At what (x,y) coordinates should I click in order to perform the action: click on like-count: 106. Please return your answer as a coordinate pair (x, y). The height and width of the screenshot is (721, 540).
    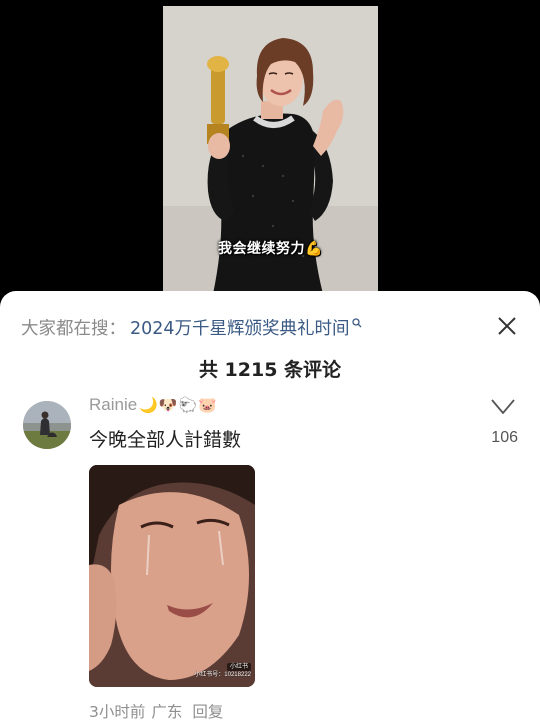
    Looking at the image, I should click on (504, 437).